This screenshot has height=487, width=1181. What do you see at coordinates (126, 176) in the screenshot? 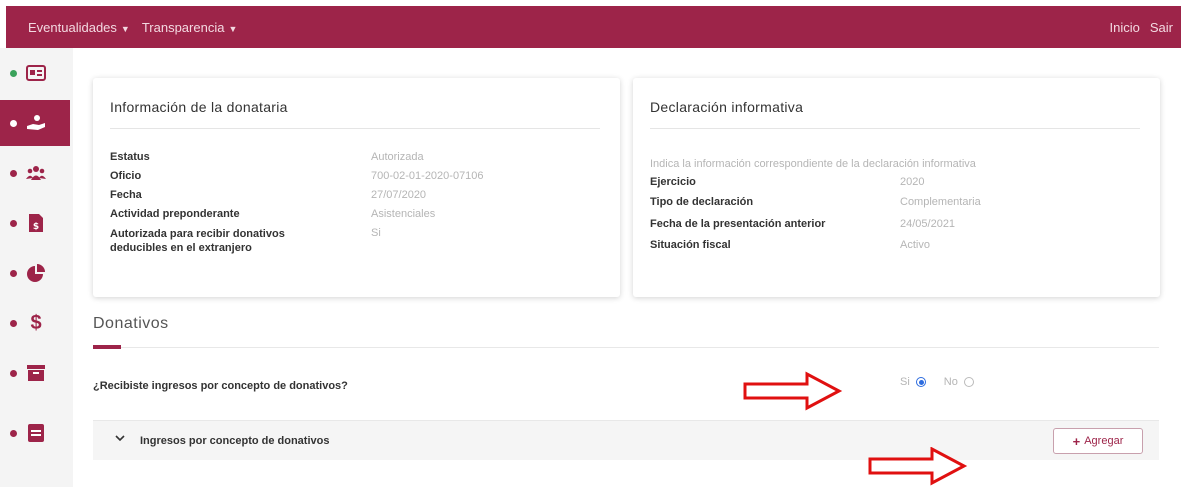
I see `row-oficio: Oficio` at bounding box center [126, 176].